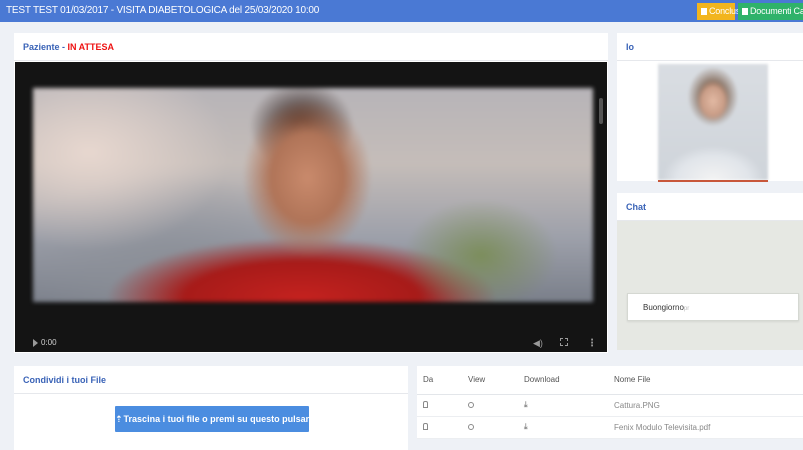  Describe the element at coordinates (439, 380) in the screenshot. I see `column-da: Da` at that location.